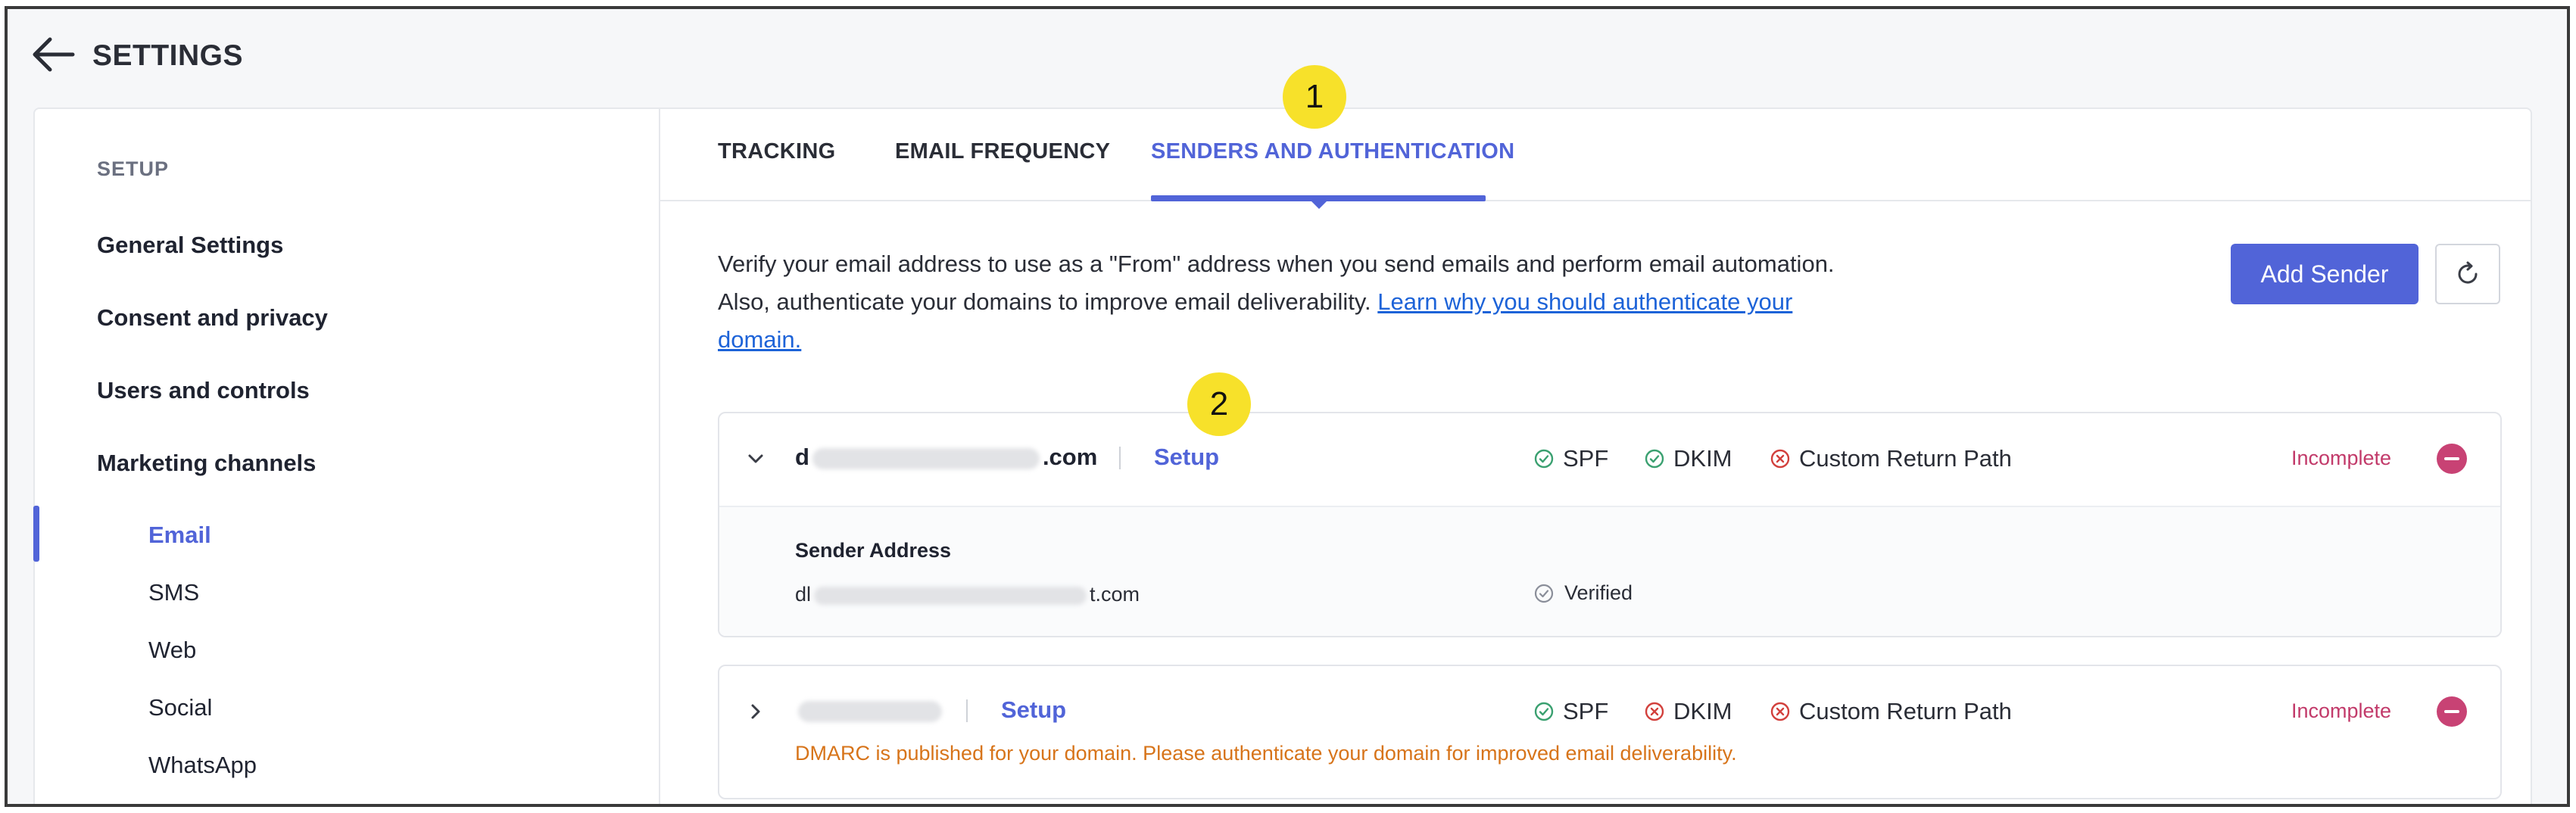 The height and width of the screenshot is (813, 2576). Describe the element at coordinates (1314, 97) in the screenshot. I see `annotation-marker-1: 1` at that location.